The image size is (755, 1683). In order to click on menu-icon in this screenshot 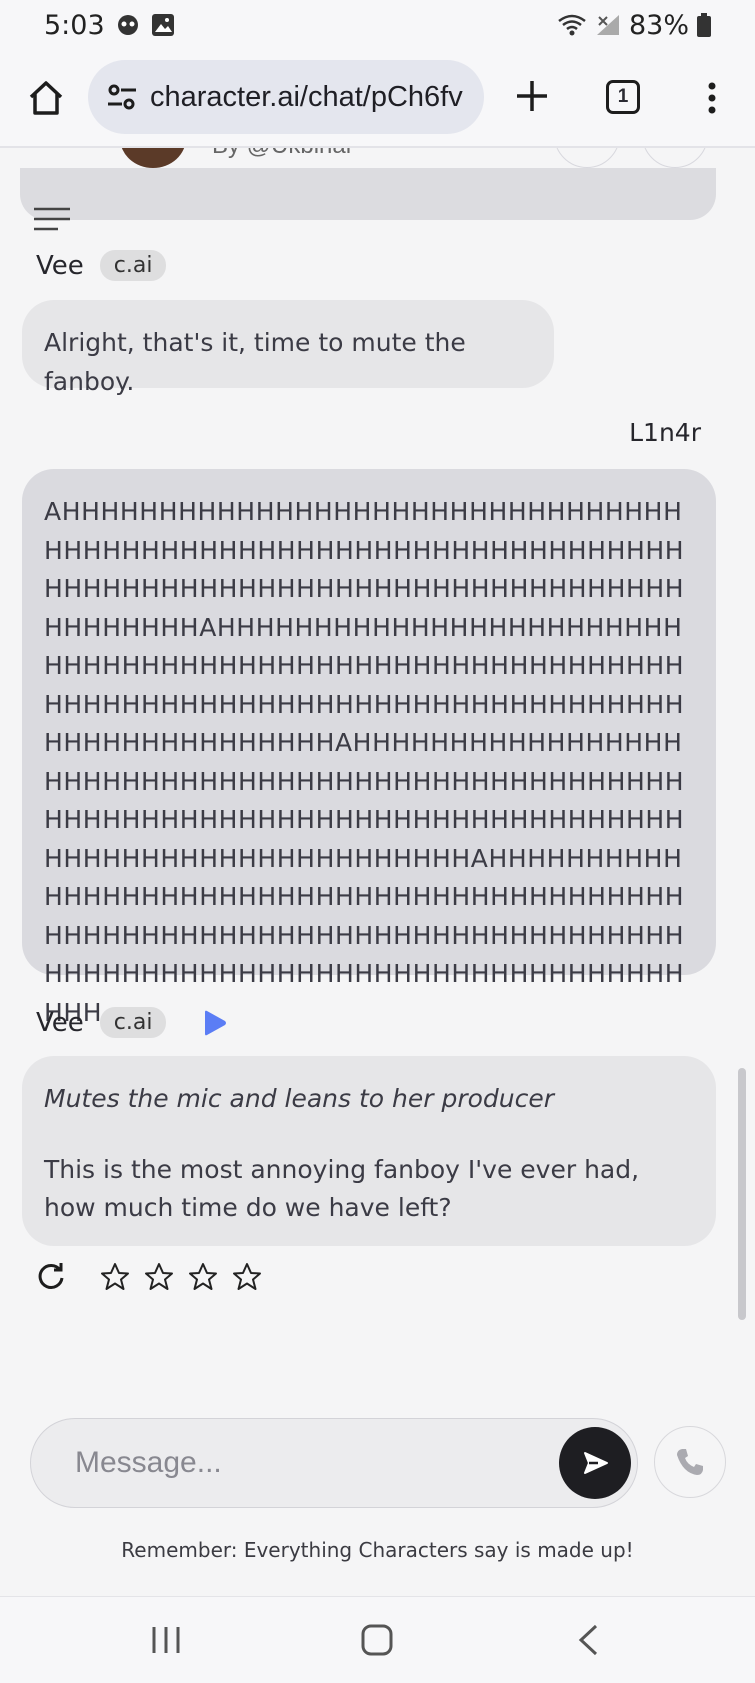, I will do `click(52, 219)`.